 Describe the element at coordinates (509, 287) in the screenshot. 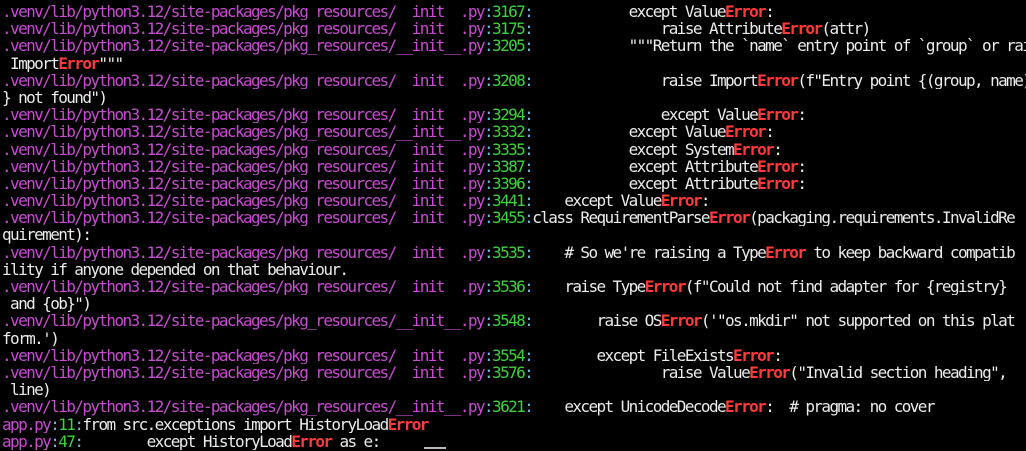

I see `line-number: 3536` at that location.